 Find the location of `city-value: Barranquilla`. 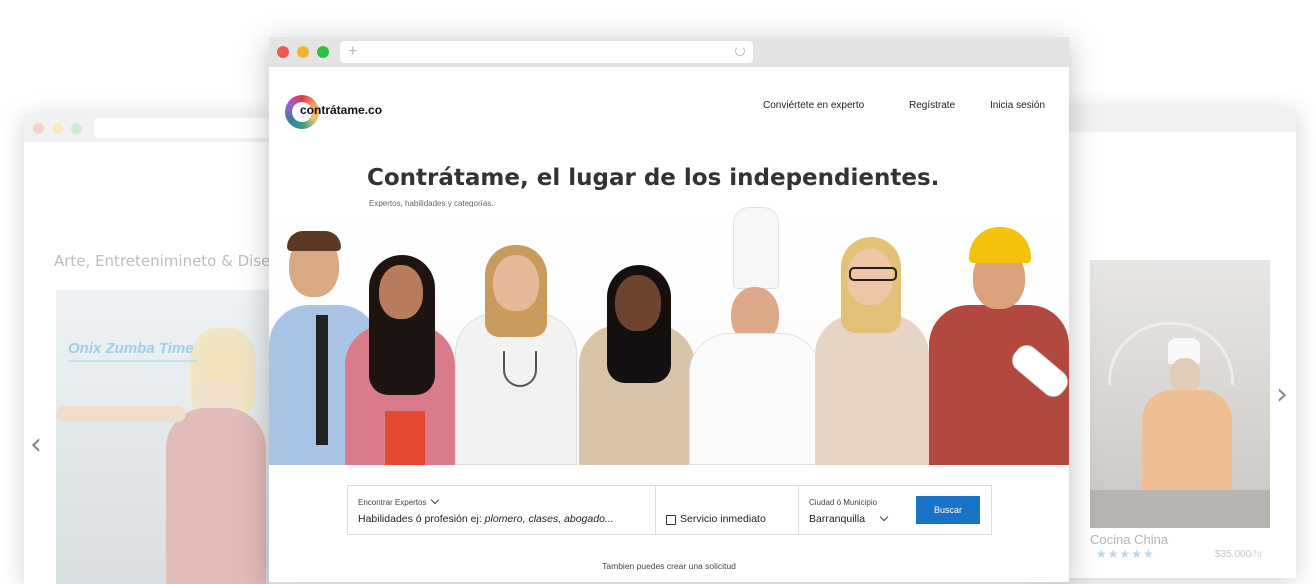

city-value: Barranquilla is located at coordinates (849, 518).